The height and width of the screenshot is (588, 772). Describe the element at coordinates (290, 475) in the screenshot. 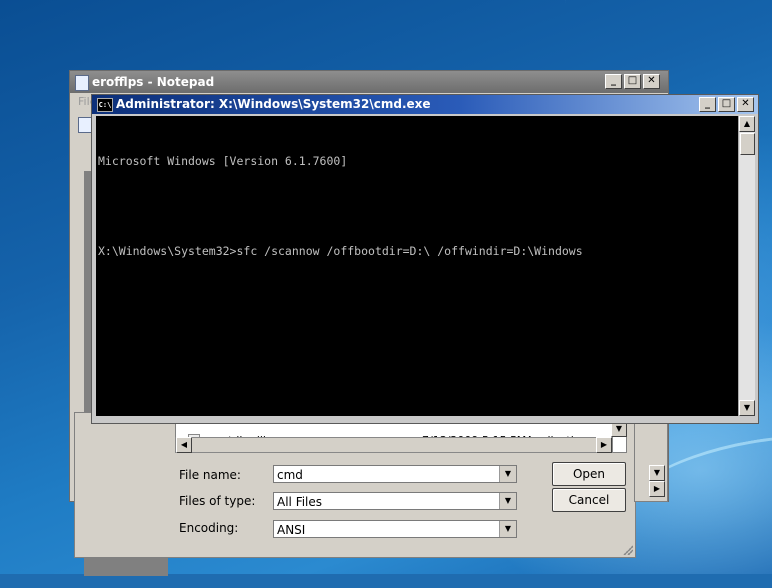

I see `file-name-value: cmd` at that location.